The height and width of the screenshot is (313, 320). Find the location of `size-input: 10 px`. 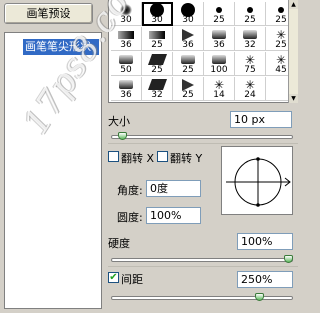

size-input: 10 px is located at coordinates (261, 119).